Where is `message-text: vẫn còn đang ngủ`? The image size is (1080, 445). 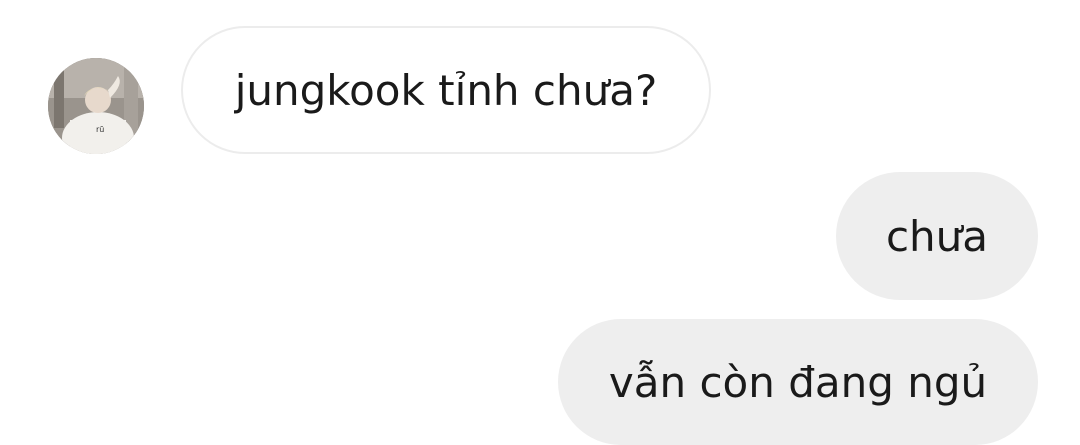 message-text: vẫn còn đang ngủ is located at coordinates (798, 382).